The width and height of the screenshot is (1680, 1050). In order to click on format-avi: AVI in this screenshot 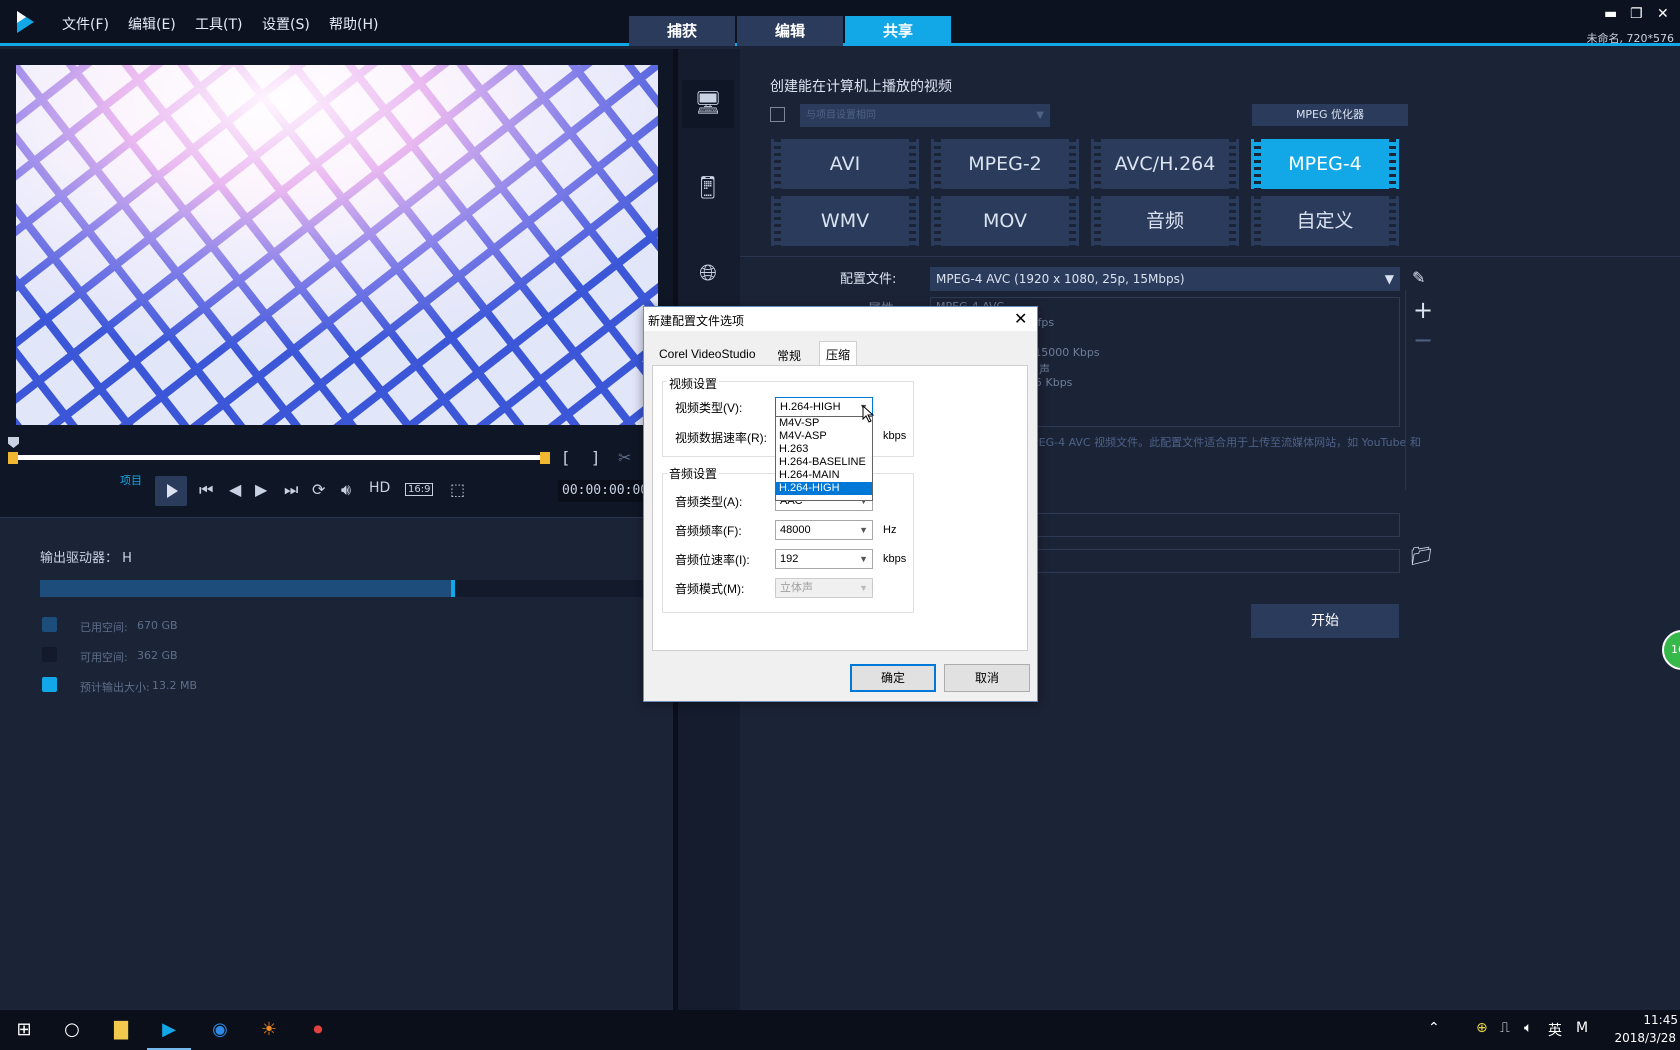, I will do `click(845, 164)`.